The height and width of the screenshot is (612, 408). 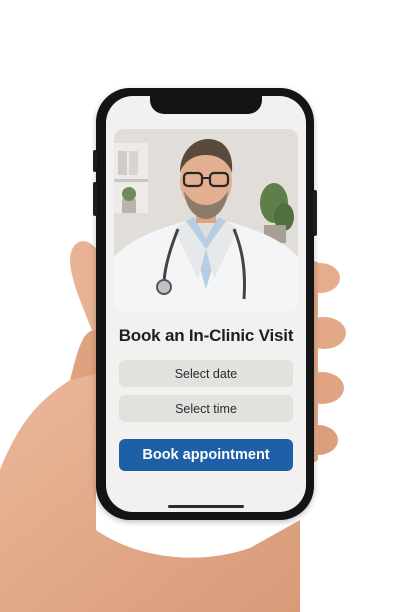 I want to click on doctor-illustration, so click(x=206, y=220).